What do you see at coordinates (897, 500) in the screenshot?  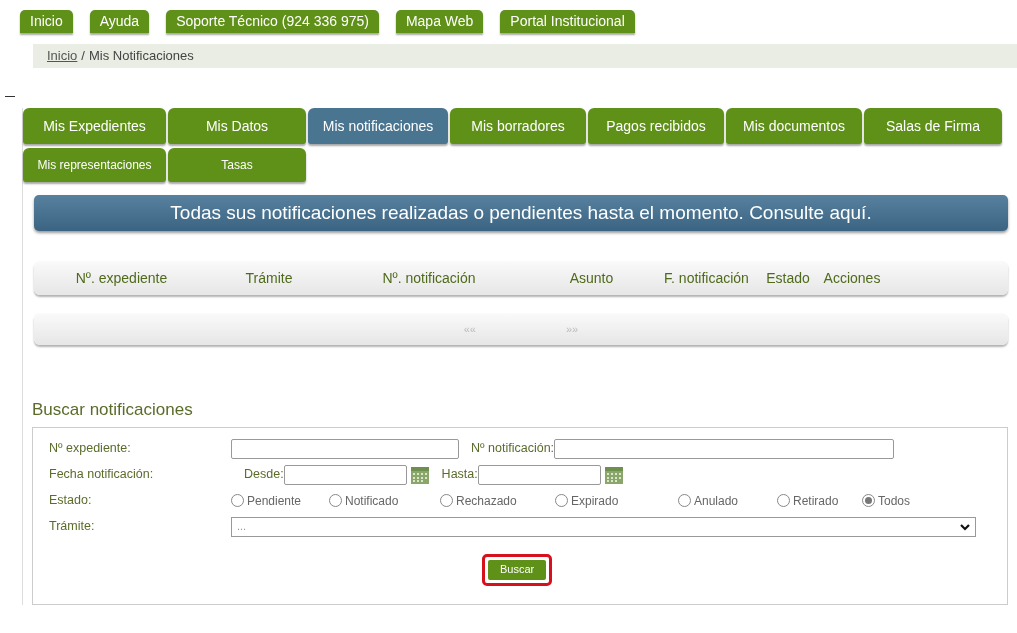 I see `radio-option: Todos` at bounding box center [897, 500].